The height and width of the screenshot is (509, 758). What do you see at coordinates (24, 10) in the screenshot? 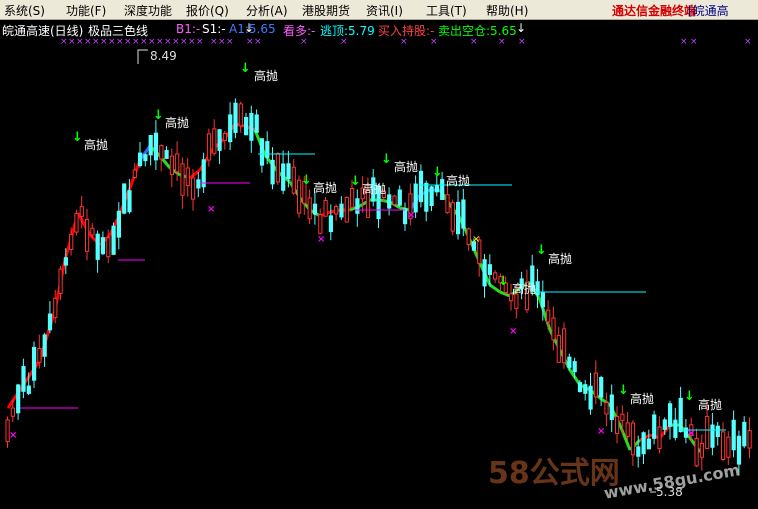
I see `menu-system: 系统(S)` at bounding box center [24, 10].